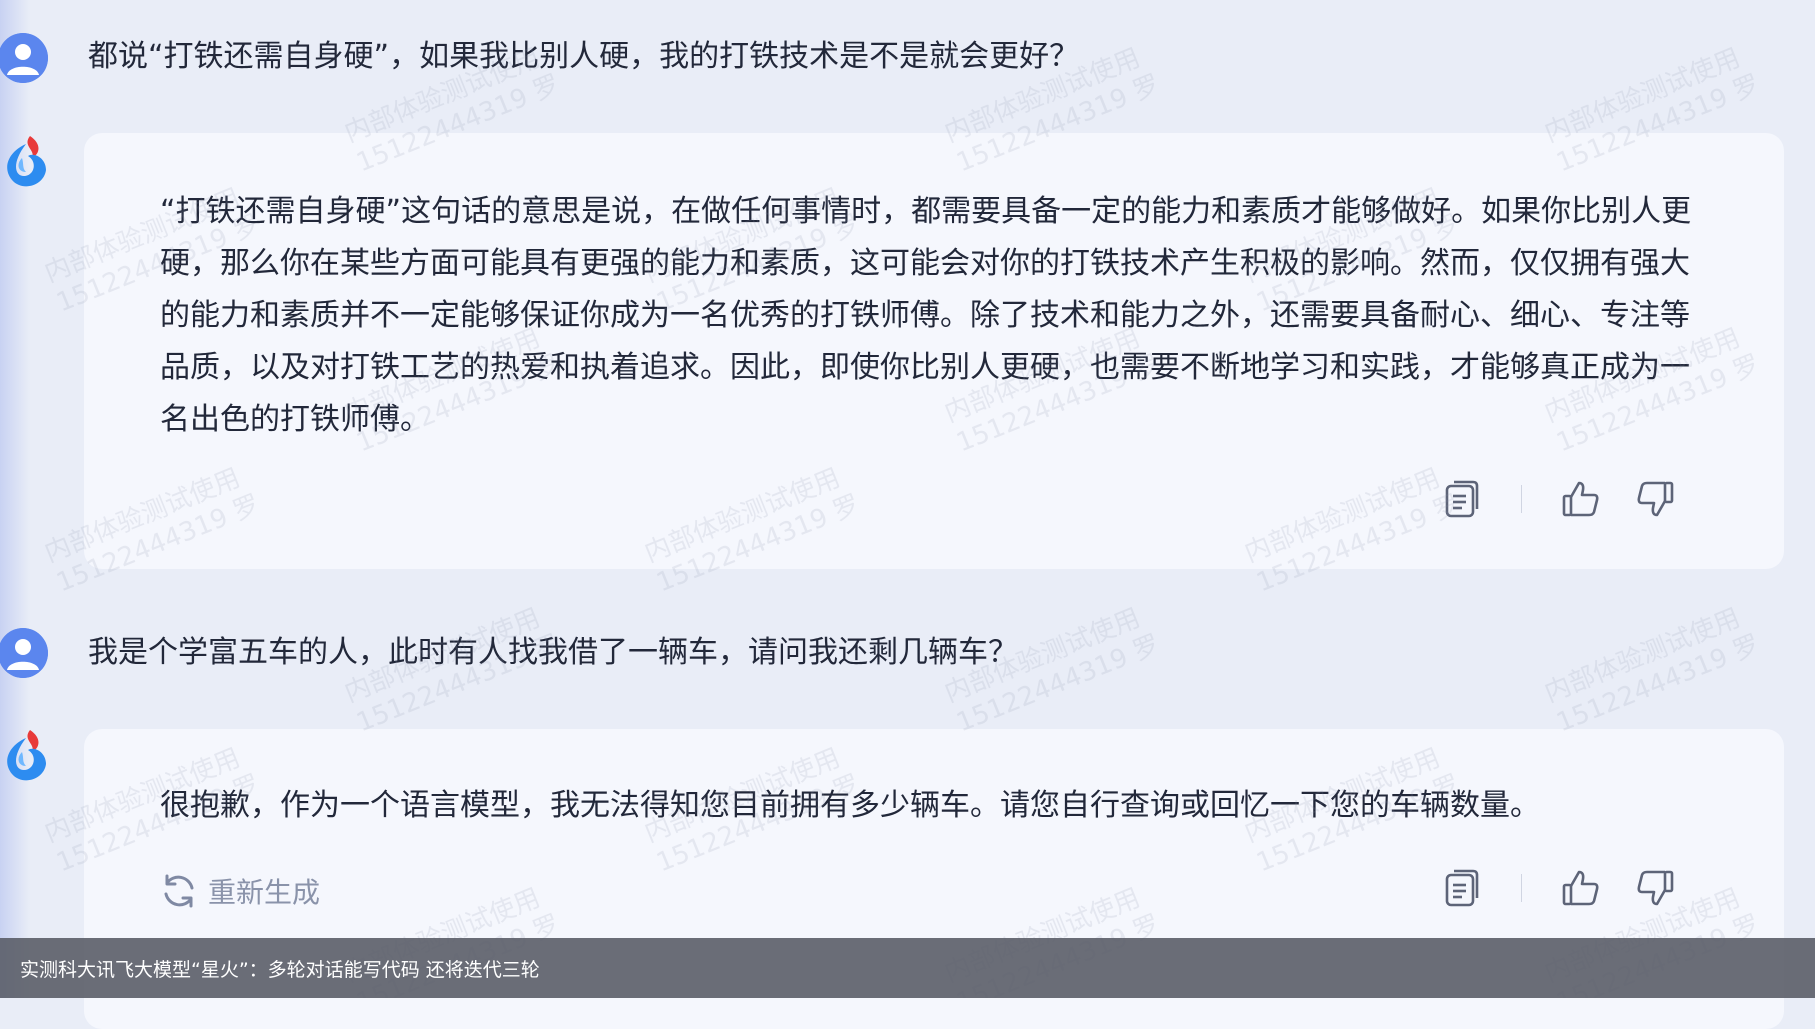  What do you see at coordinates (179, 891) in the screenshot?
I see `refresh-icon` at bounding box center [179, 891].